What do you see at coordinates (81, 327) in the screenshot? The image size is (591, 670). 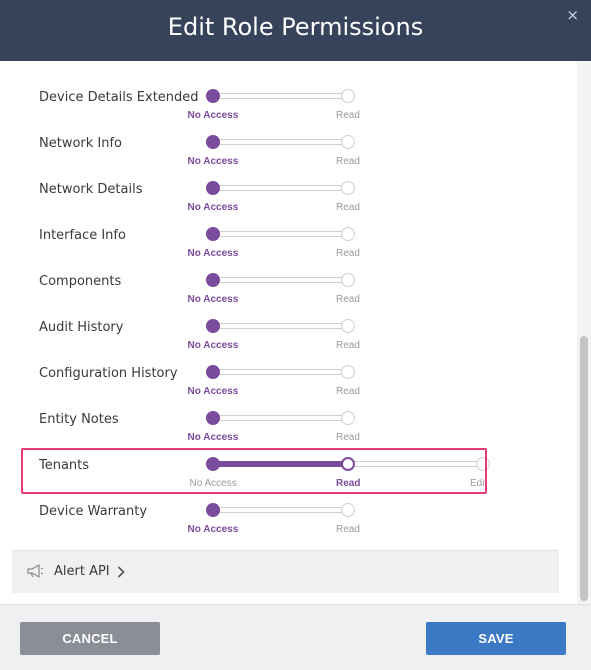 I see `permission-label: Audit History` at bounding box center [81, 327].